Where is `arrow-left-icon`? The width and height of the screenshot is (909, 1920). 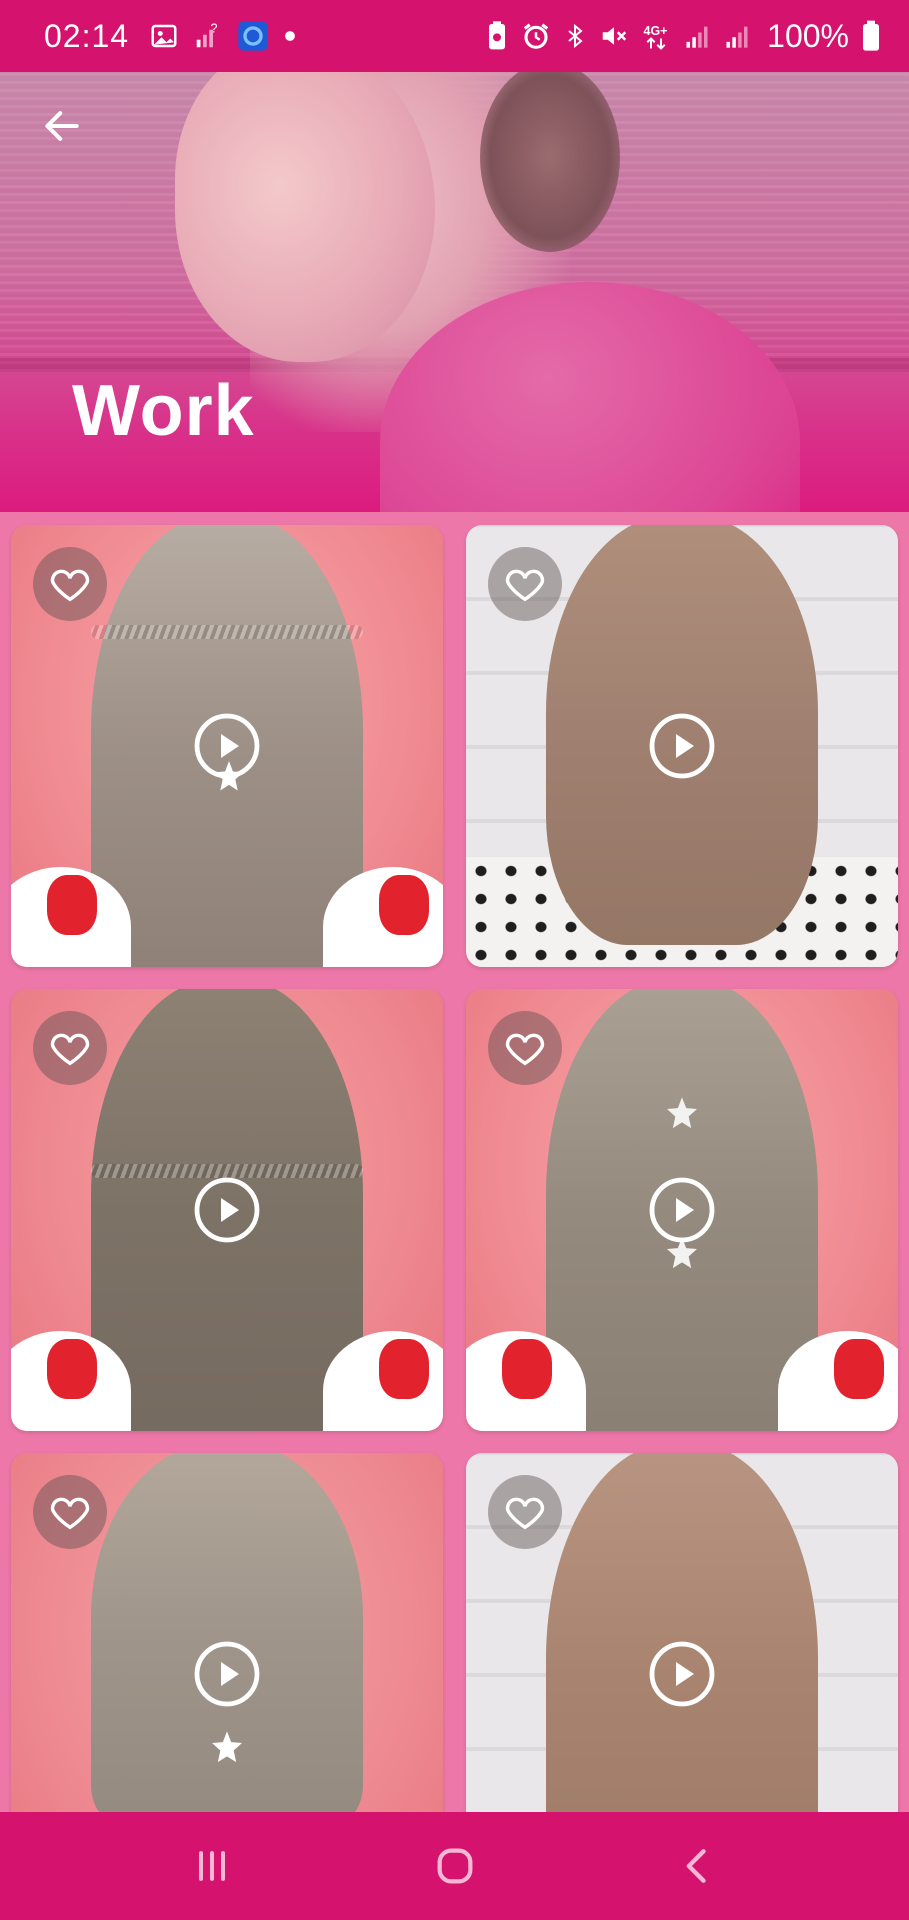 arrow-left-icon is located at coordinates (62, 126).